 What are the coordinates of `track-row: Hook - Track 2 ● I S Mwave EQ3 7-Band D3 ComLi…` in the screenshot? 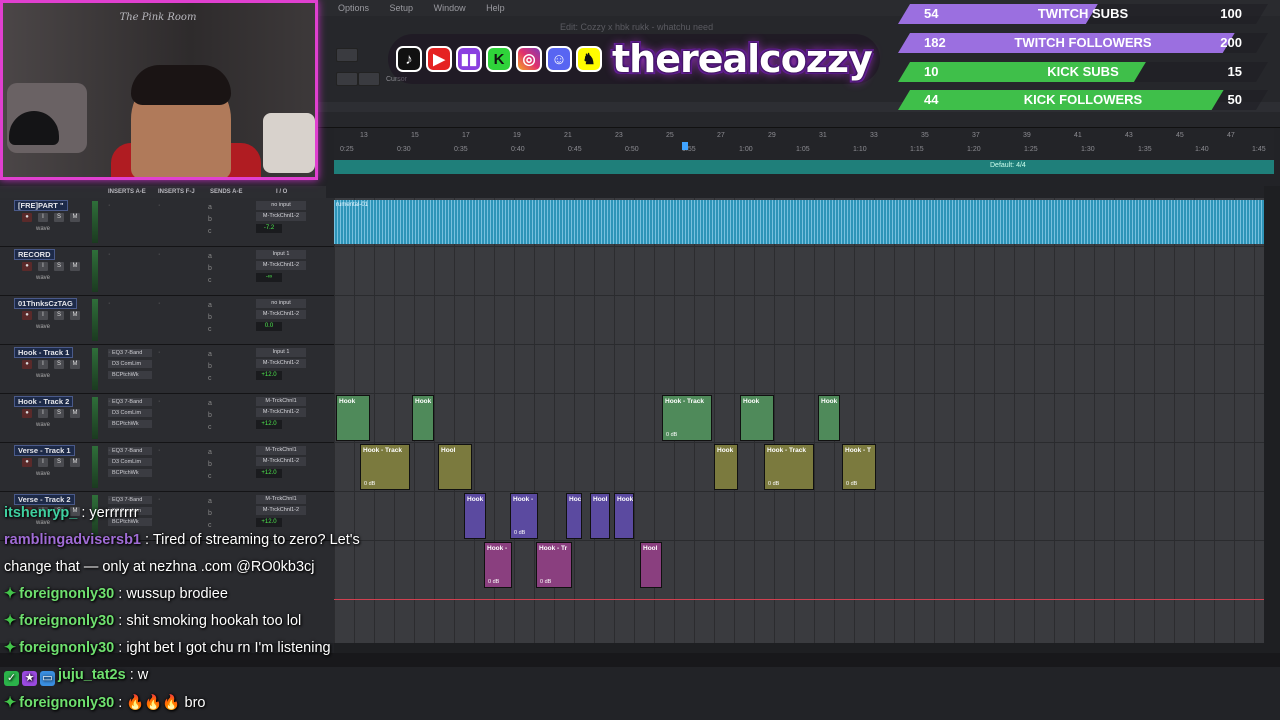 It's located at (167, 418).